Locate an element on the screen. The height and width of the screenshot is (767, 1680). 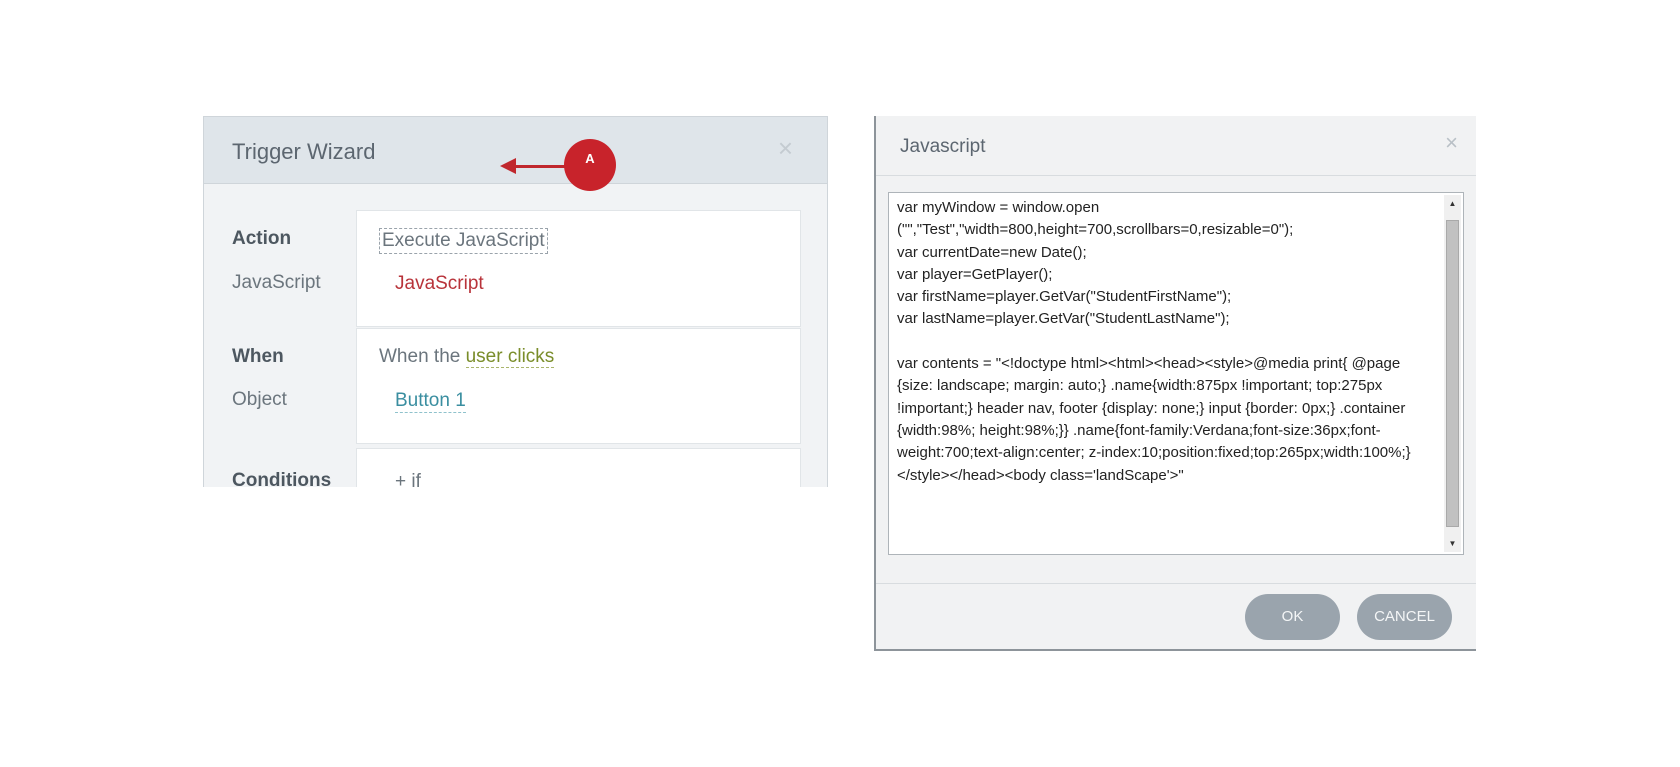
action-panel: Execute JavaScript JavaScript is located at coordinates (578, 268).